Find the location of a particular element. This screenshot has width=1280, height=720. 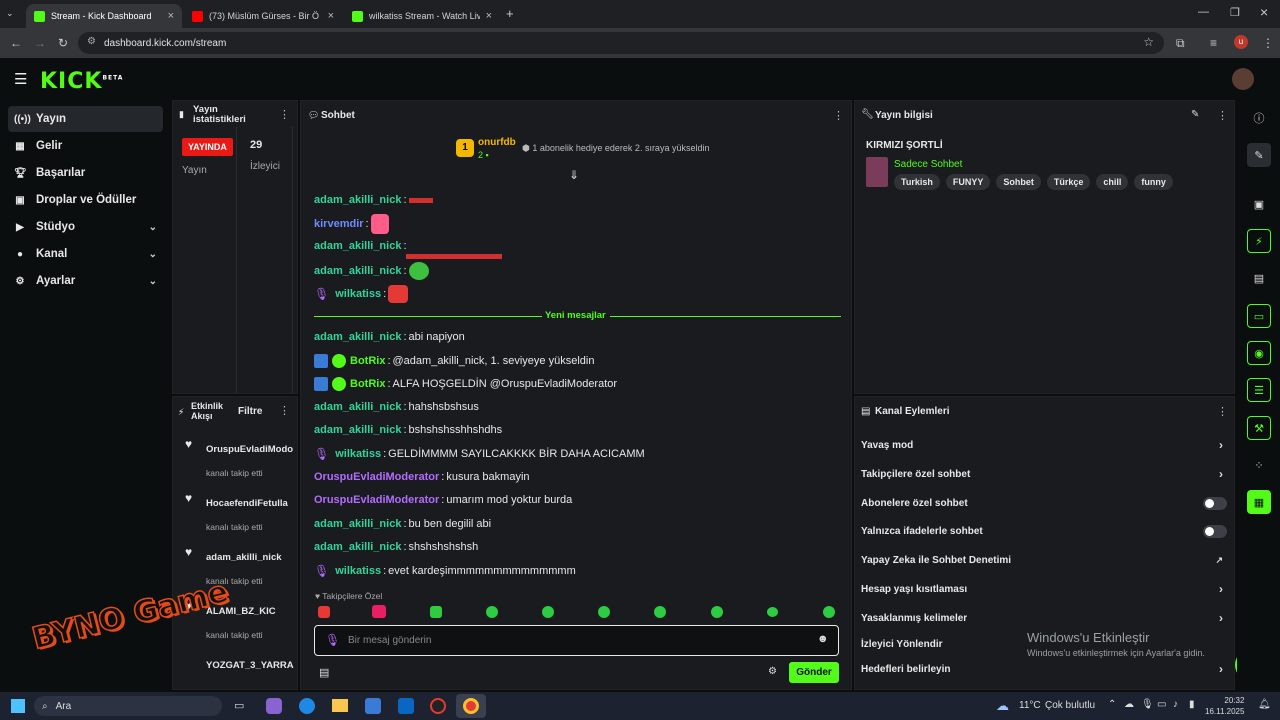

layout-icon: ☰ is located at coordinates (1259, 390).